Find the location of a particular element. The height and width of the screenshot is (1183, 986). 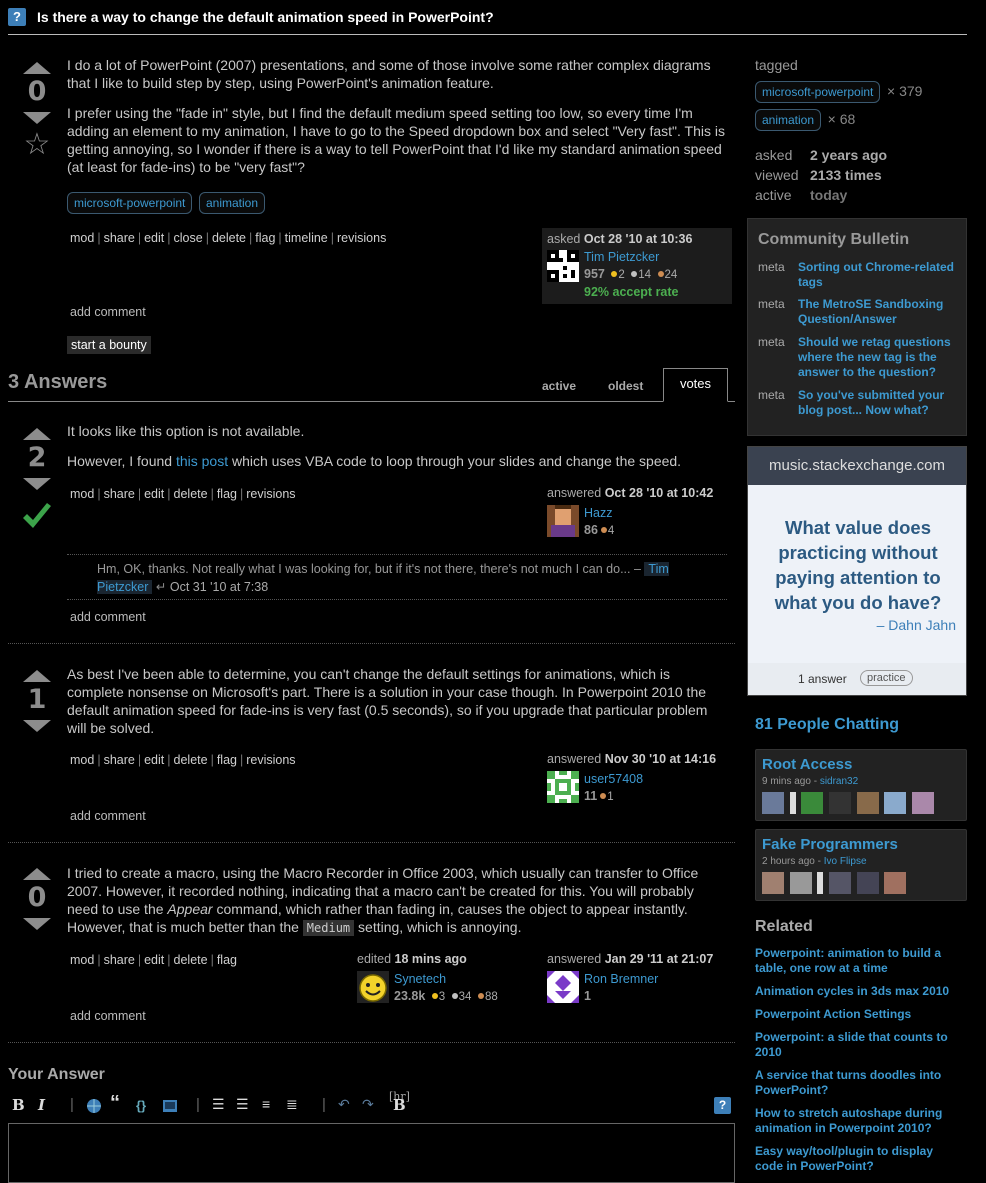

chat-room: Root Access 9 mins ago - sidran32 is located at coordinates (861, 785).